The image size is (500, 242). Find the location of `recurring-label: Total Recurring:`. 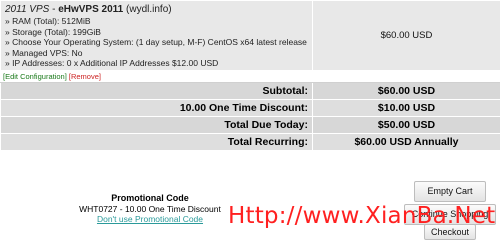

recurring-label: Total Recurring: is located at coordinates (156, 141).